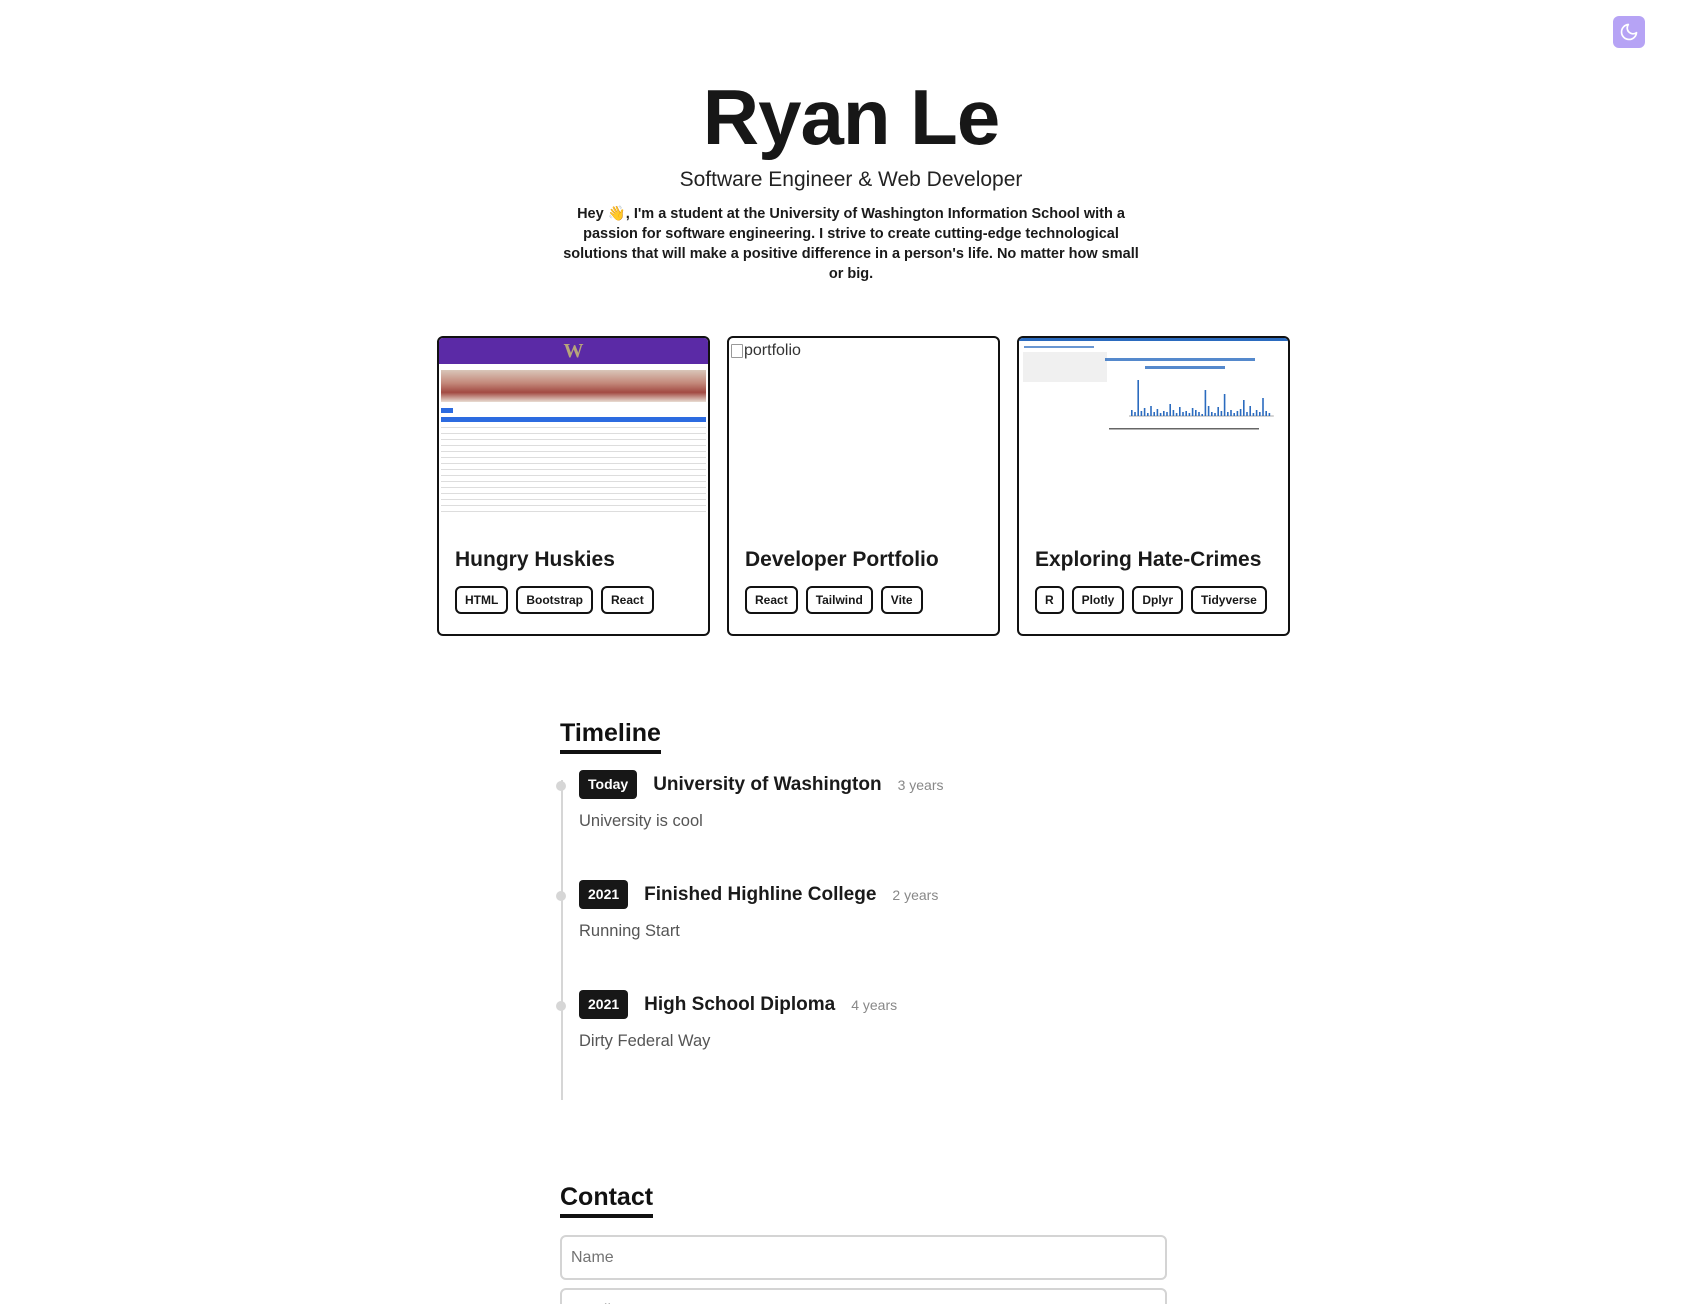 This screenshot has width=1702, height=1304. I want to click on timeline-heading: Timeline, so click(610, 735).